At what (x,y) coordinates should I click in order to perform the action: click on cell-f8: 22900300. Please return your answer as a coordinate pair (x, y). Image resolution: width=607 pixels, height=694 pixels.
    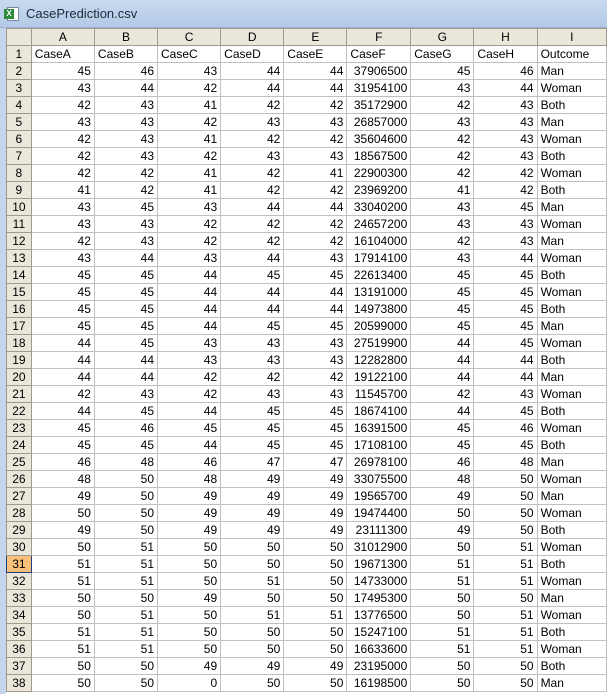
    Looking at the image, I should click on (379, 173).